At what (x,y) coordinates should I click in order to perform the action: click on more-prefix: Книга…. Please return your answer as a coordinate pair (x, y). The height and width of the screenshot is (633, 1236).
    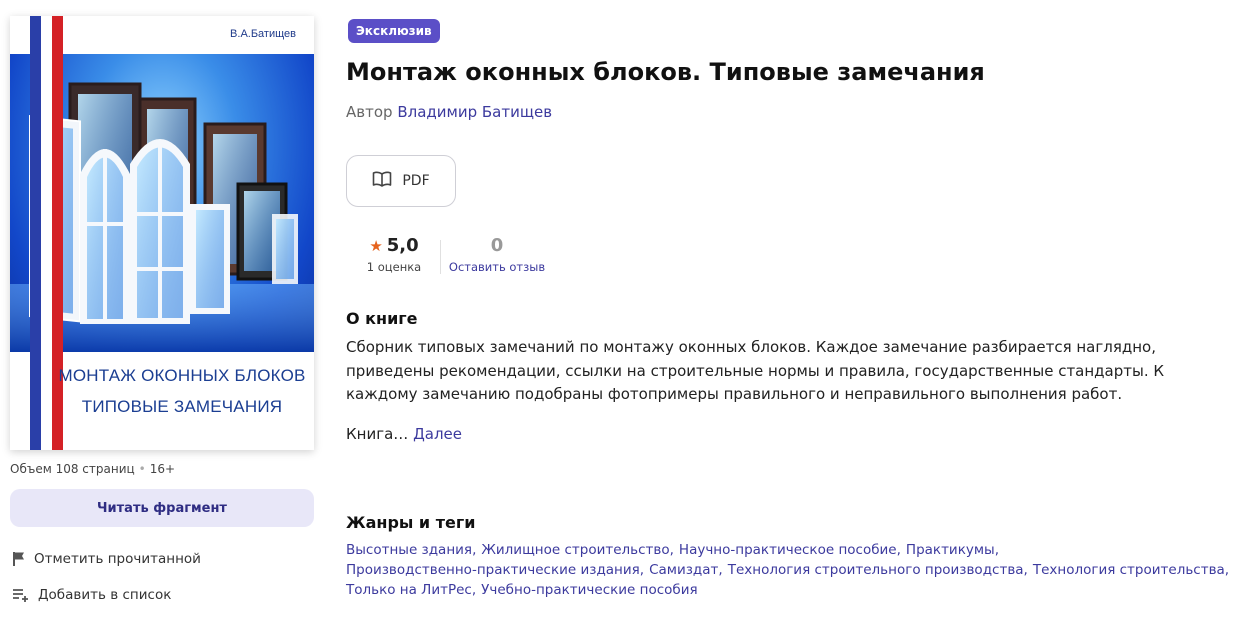
    Looking at the image, I should click on (377, 434).